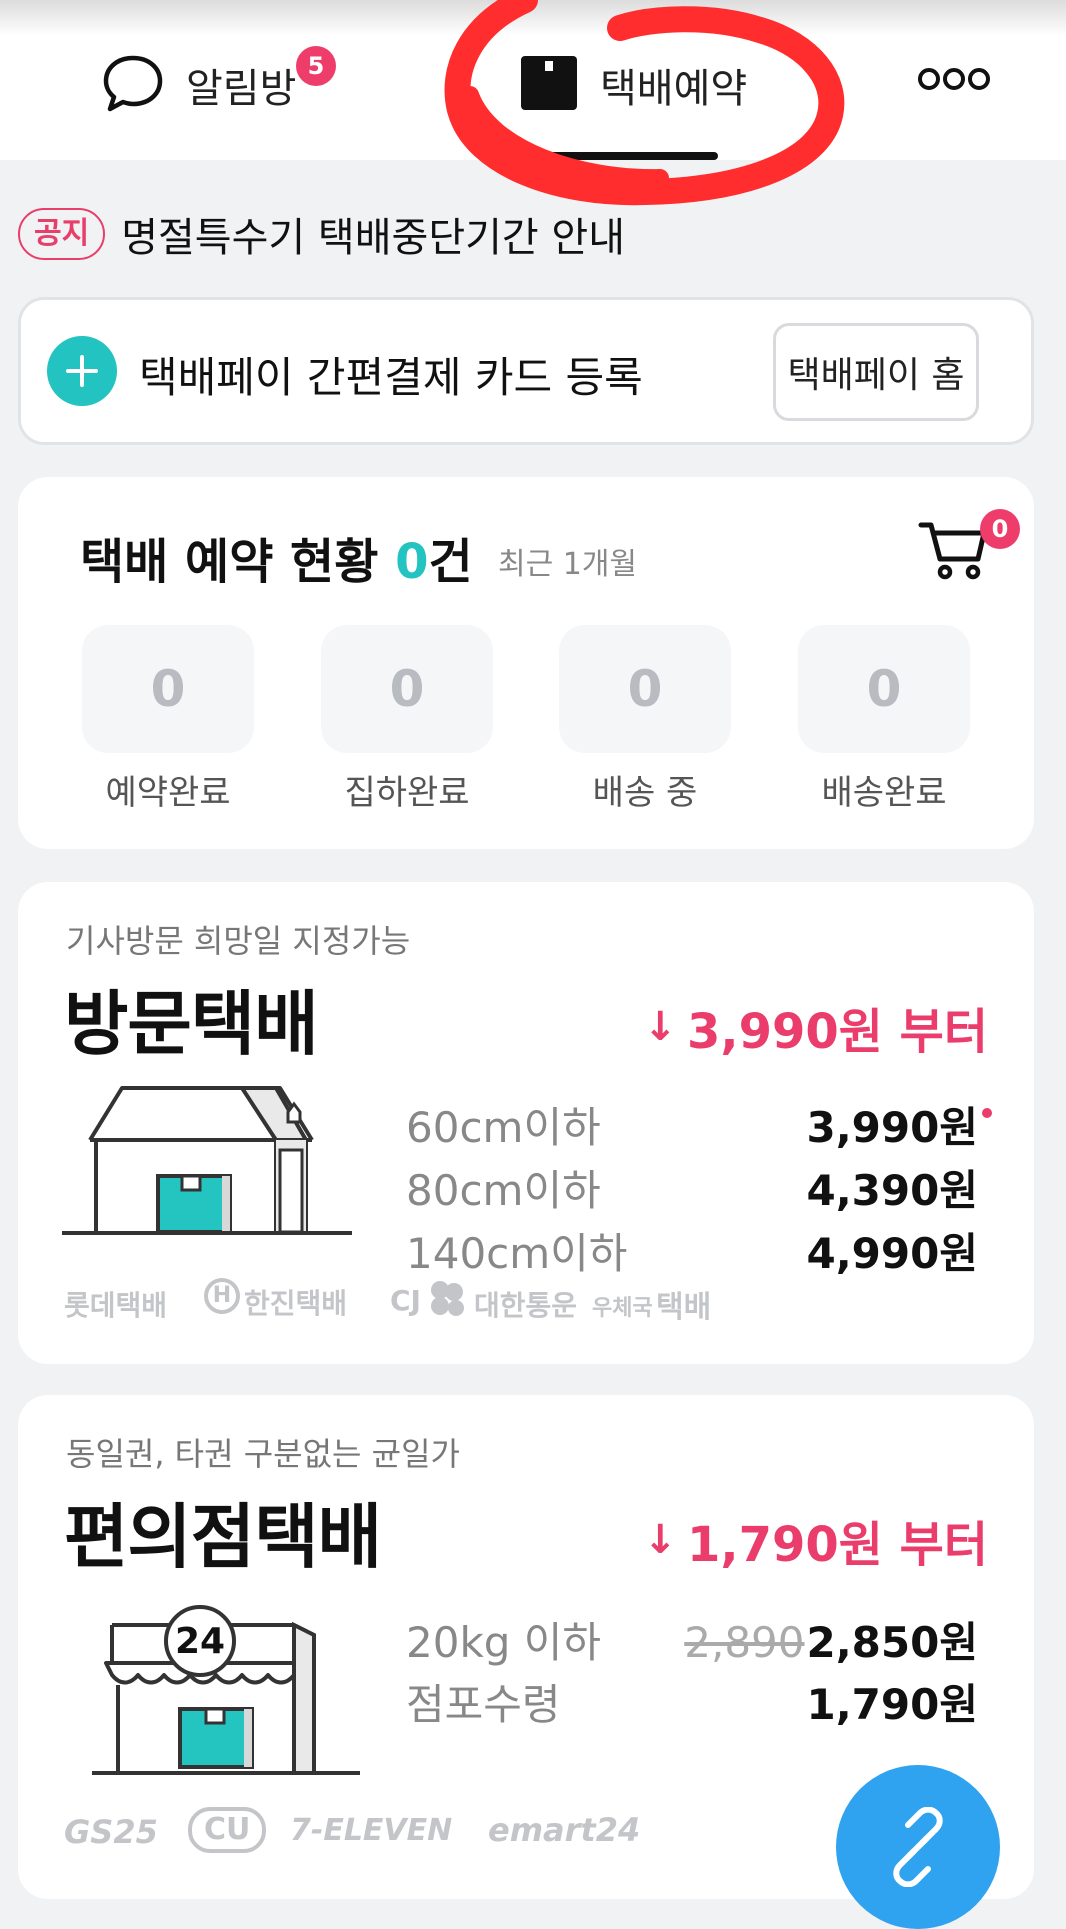  Describe the element at coordinates (503, 1190) in the screenshot. I see `size-label: 80cm이하` at that location.